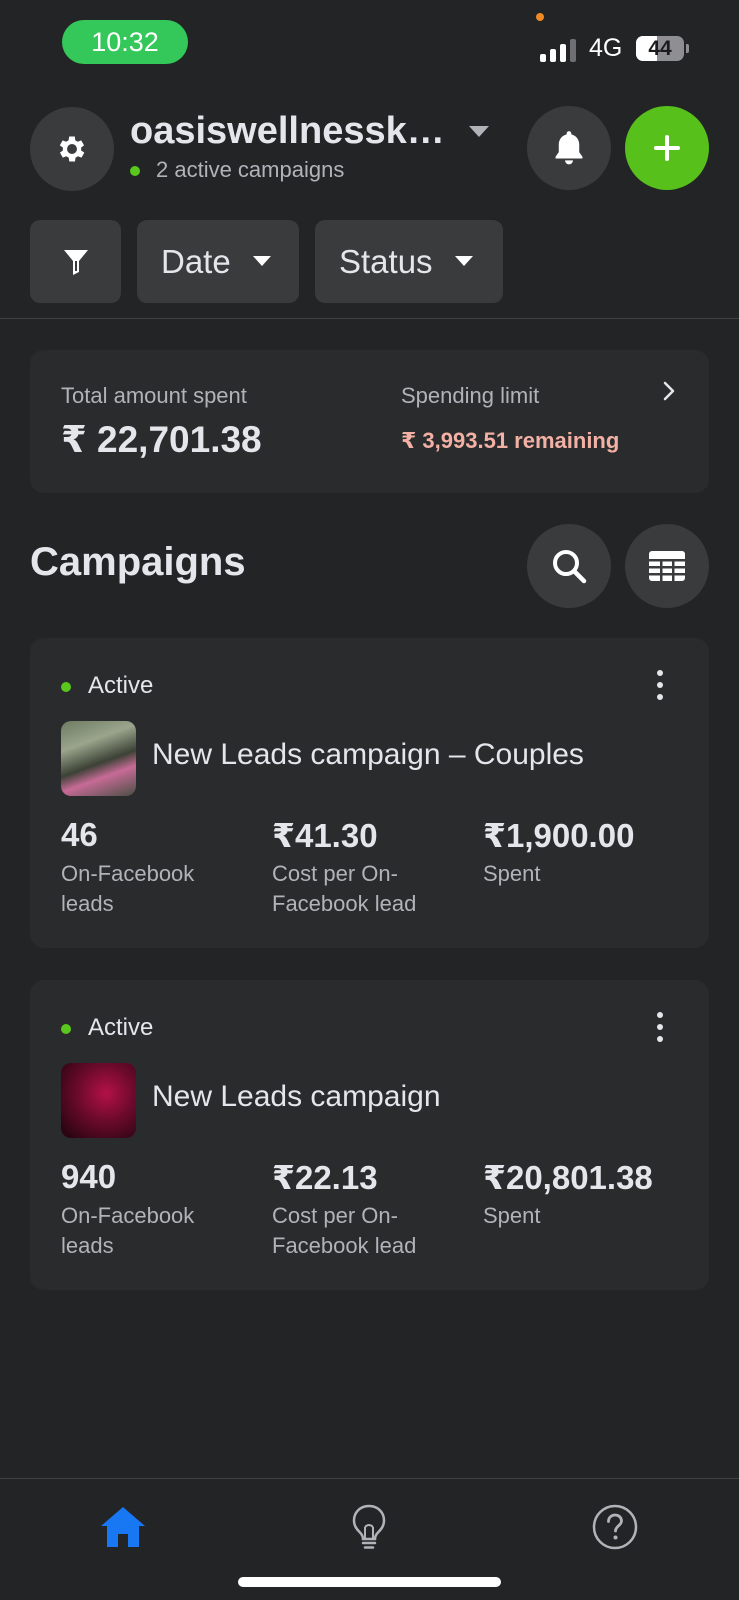 Image resolution: width=739 pixels, height=1600 pixels. I want to click on campaigns-heading: Campaigns, so click(138, 562).